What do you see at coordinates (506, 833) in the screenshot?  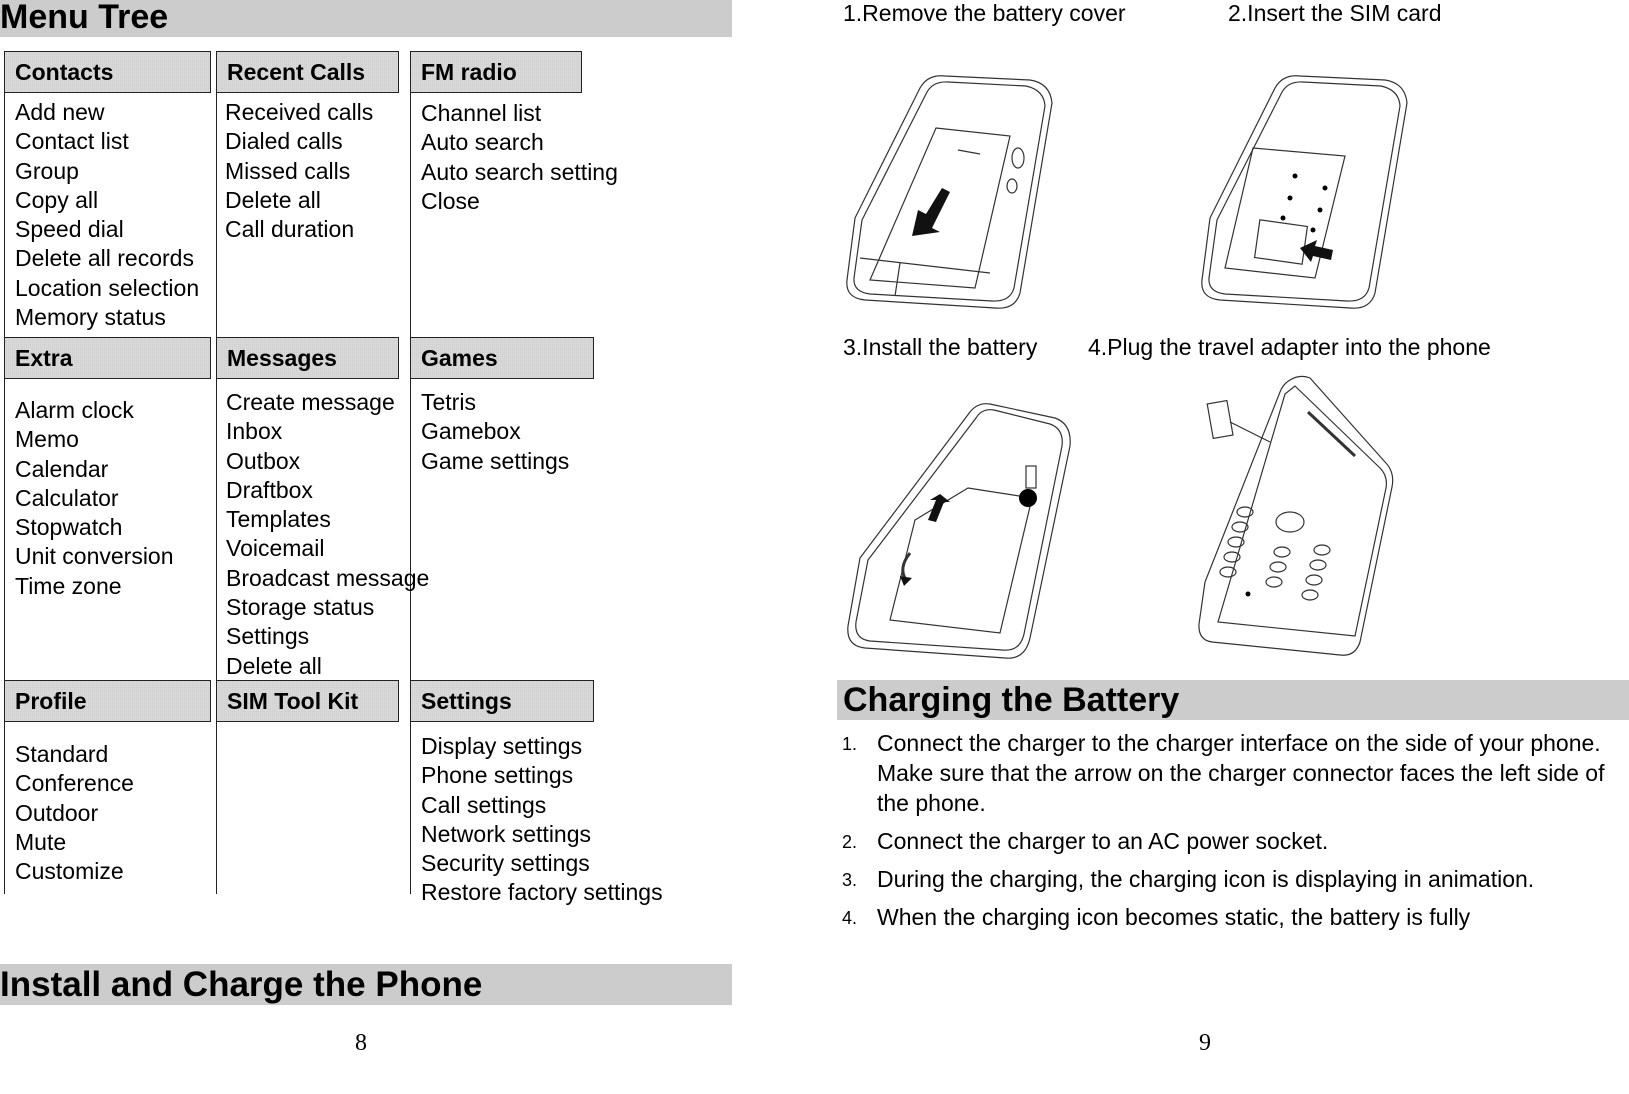 I see `menu-item: Network settings` at bounding box center [506, 833].